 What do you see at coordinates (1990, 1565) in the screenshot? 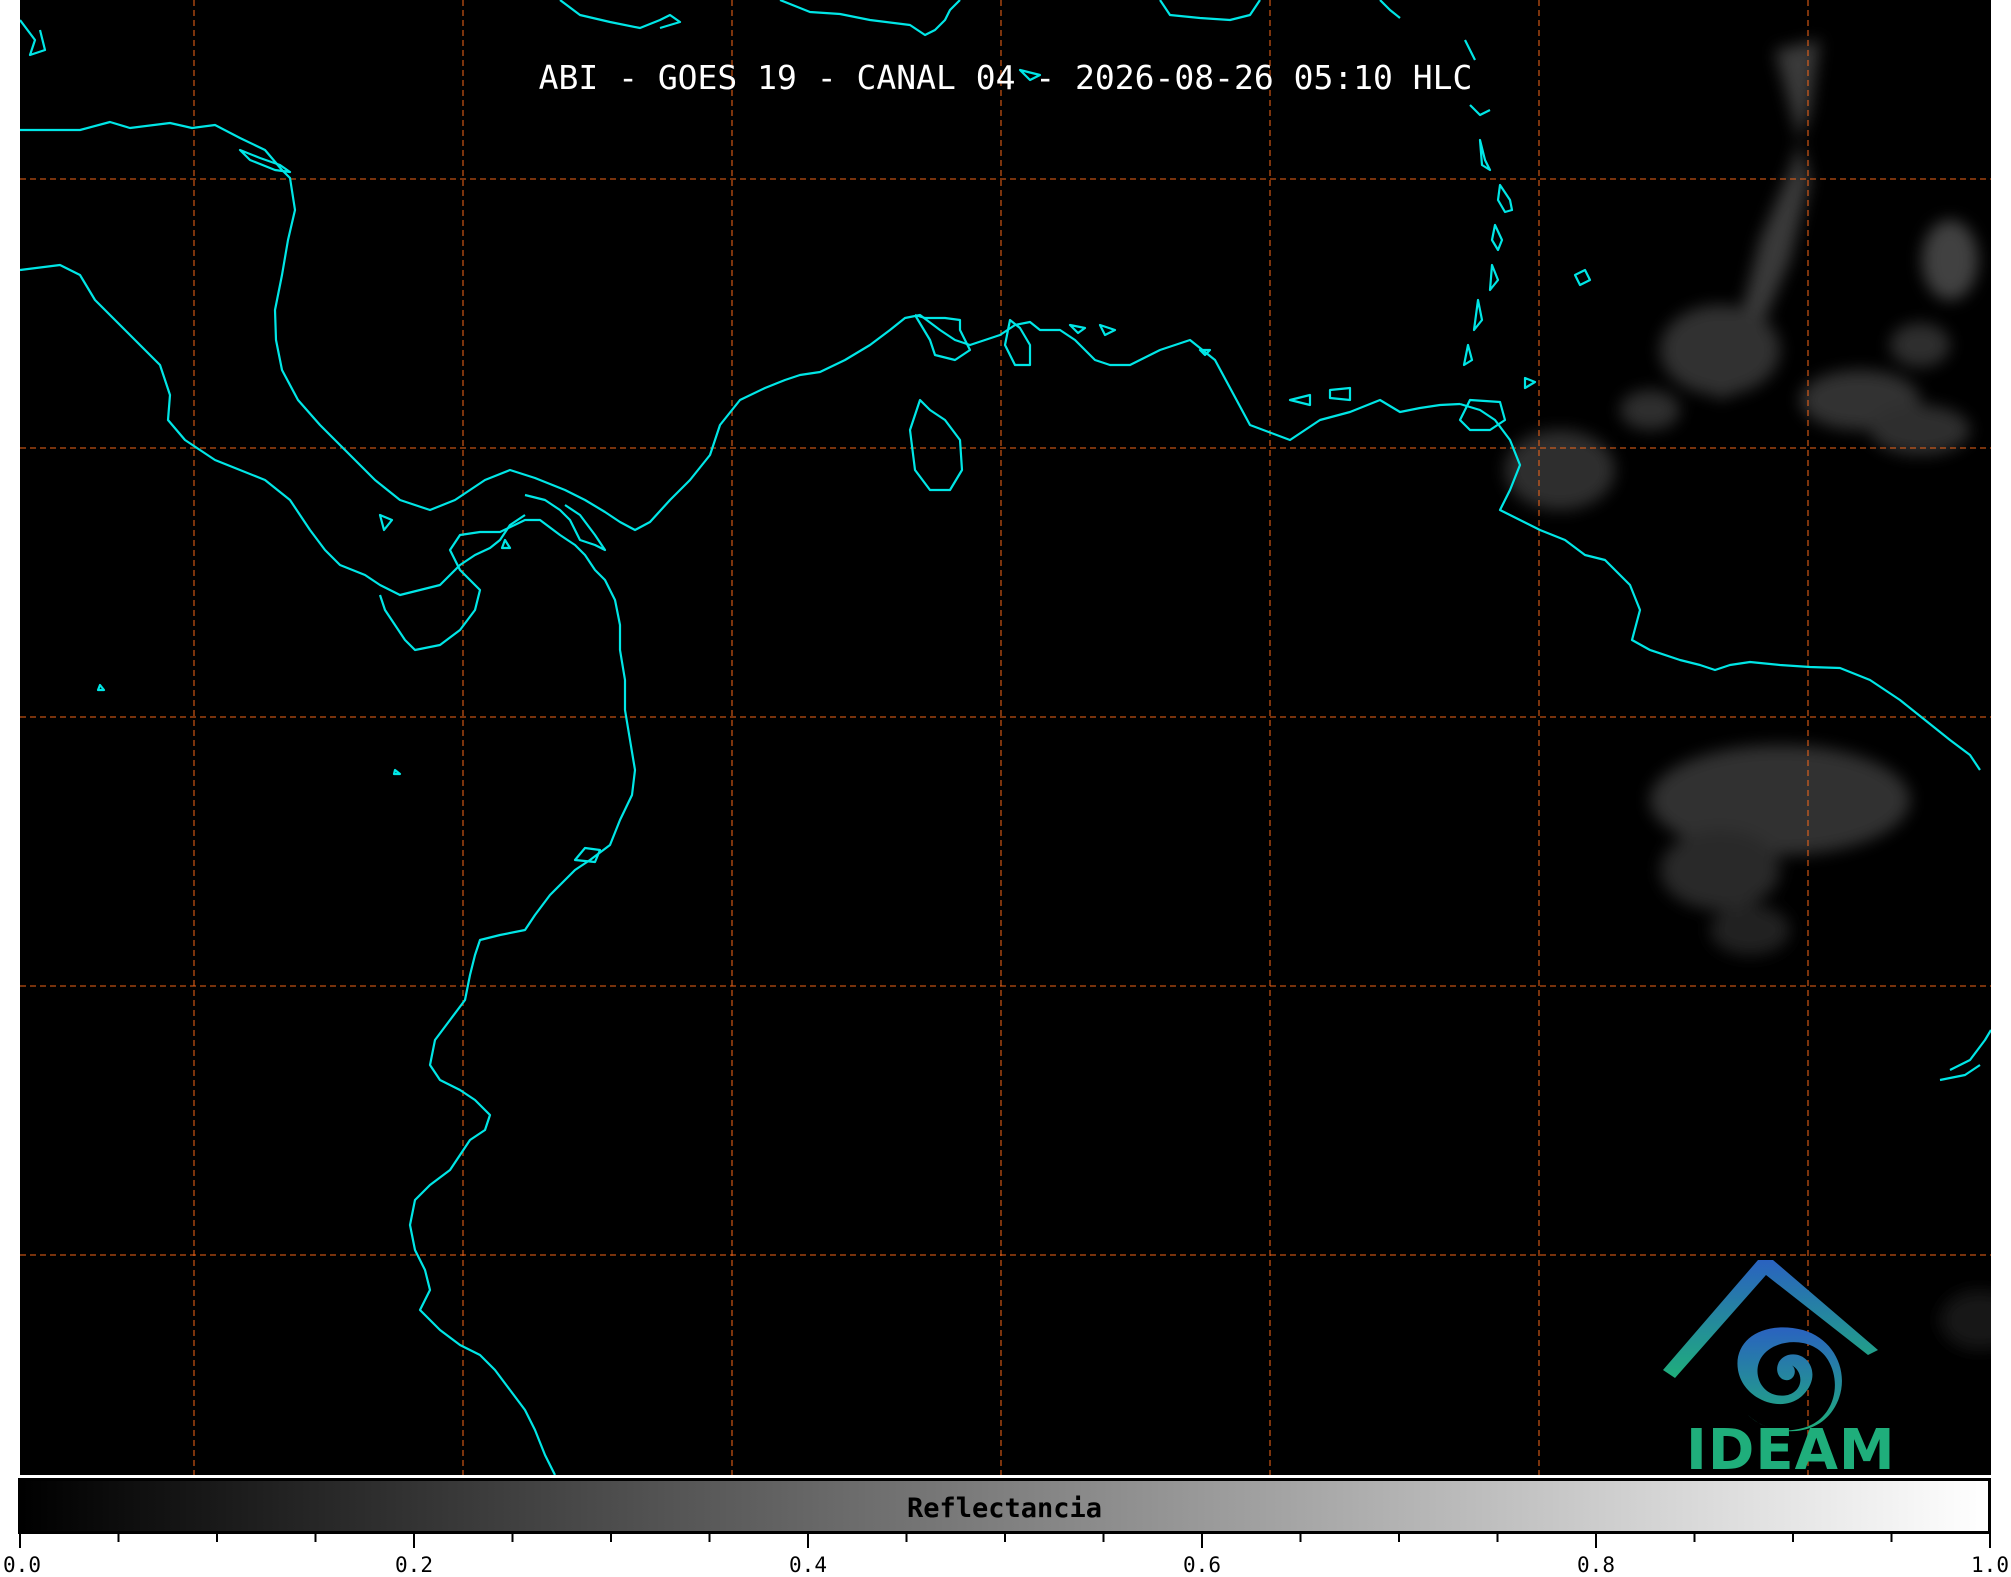
I see `colorbar-tick-label: 1.0` at bounding box center [1990, 1565].